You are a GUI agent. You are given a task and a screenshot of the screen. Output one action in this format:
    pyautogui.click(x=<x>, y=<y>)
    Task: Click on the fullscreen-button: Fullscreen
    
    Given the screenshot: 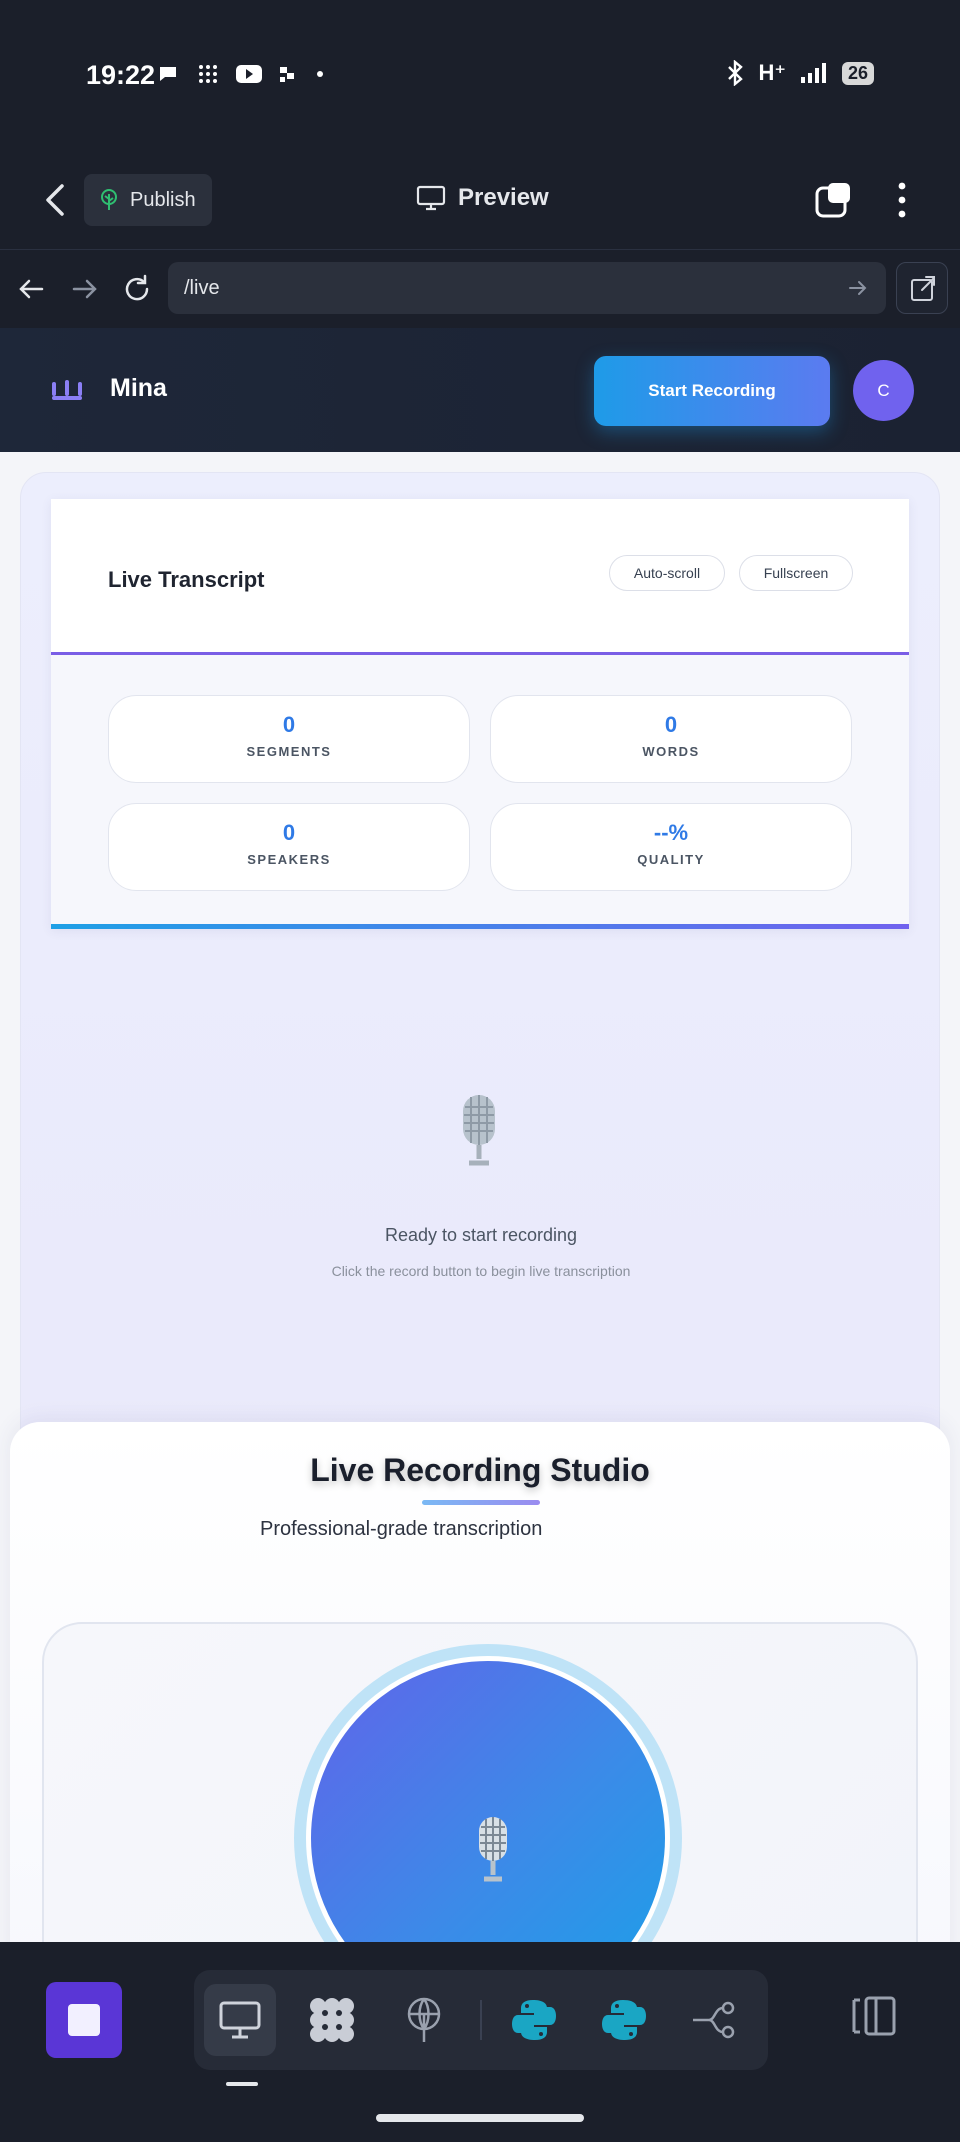 What is the action you would take?
    pyautogui.click(x=796, y=573)
    